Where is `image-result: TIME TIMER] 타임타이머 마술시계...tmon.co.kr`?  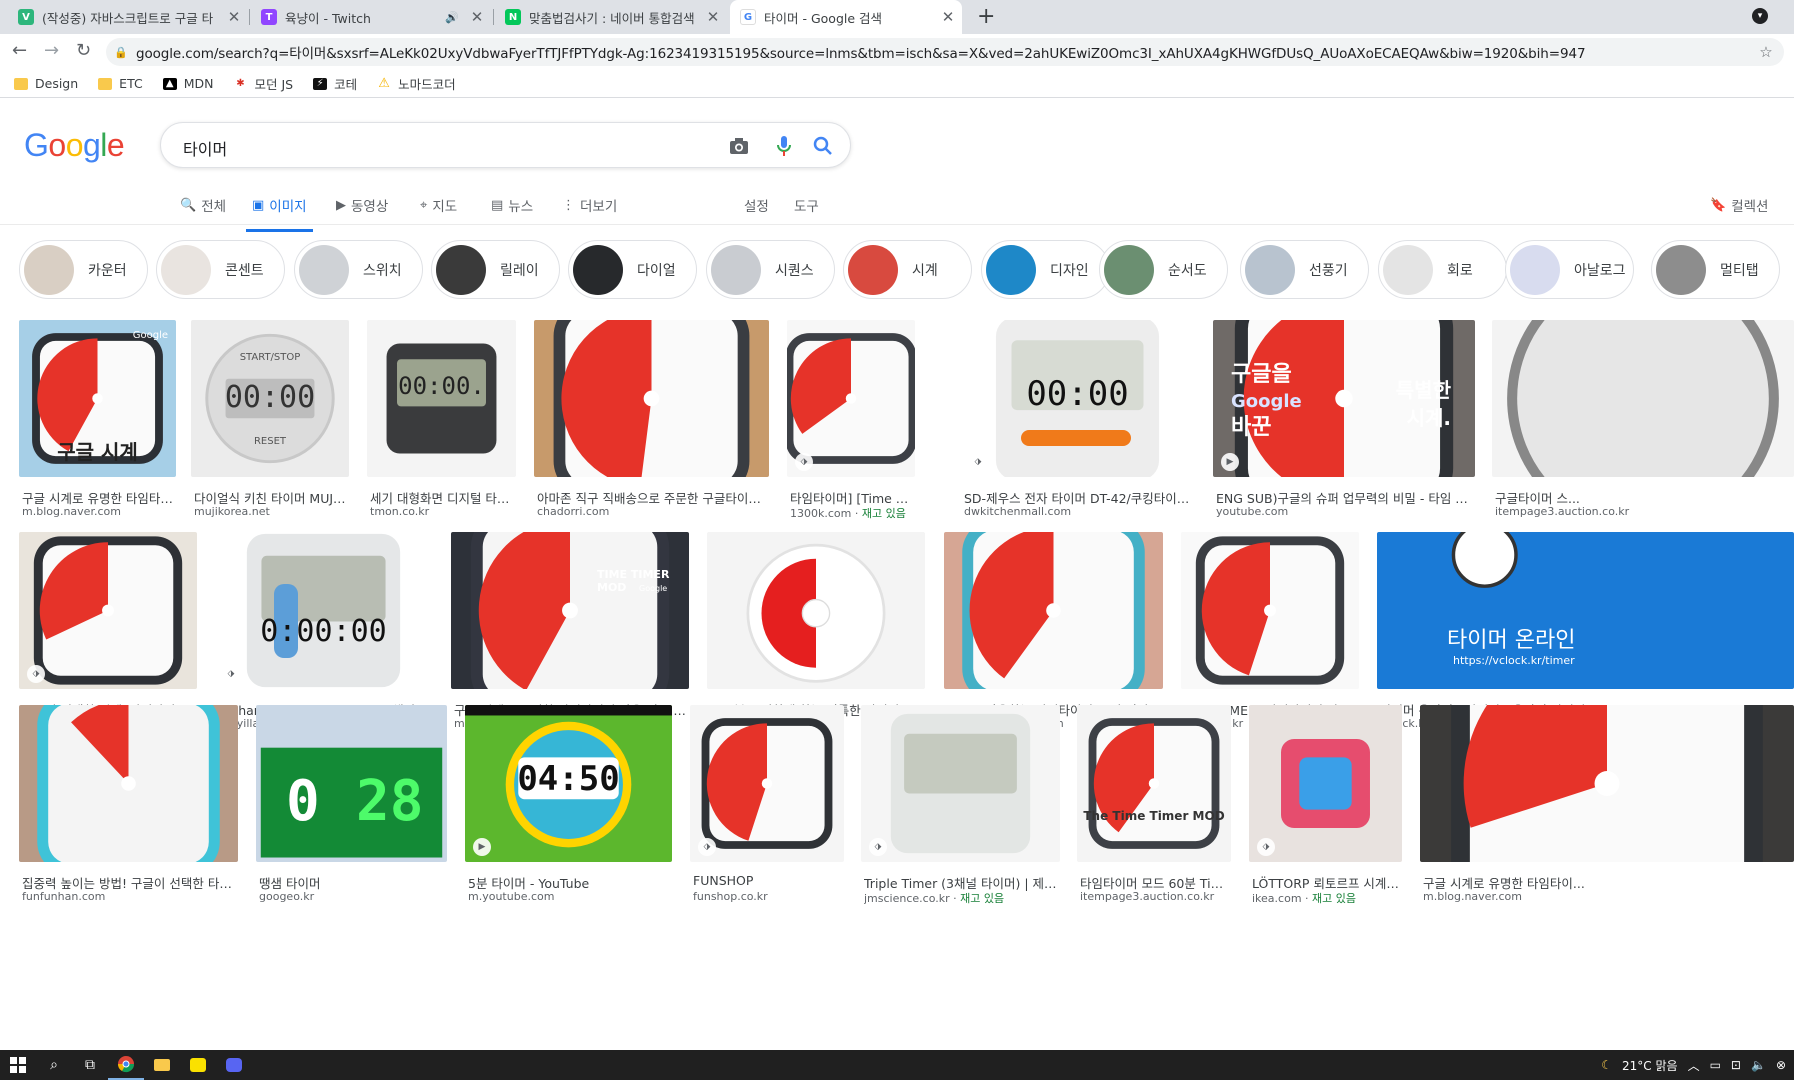 image-result: TIME TIMER] 타임타이머 마술시계...tmon.co.kr is located at coordinates (1270, 632).